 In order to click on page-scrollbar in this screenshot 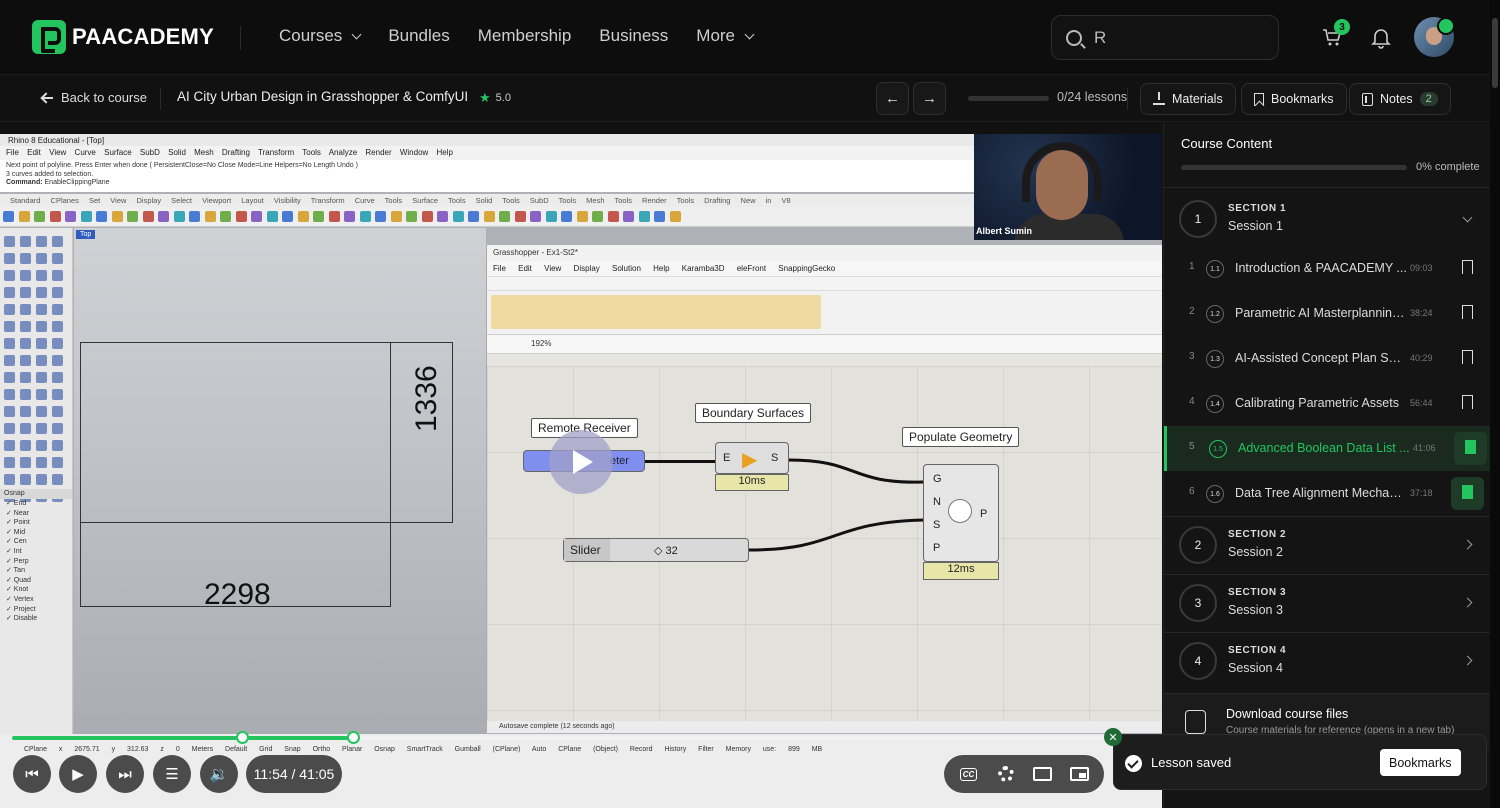, I will do `click(1495, 404)`.